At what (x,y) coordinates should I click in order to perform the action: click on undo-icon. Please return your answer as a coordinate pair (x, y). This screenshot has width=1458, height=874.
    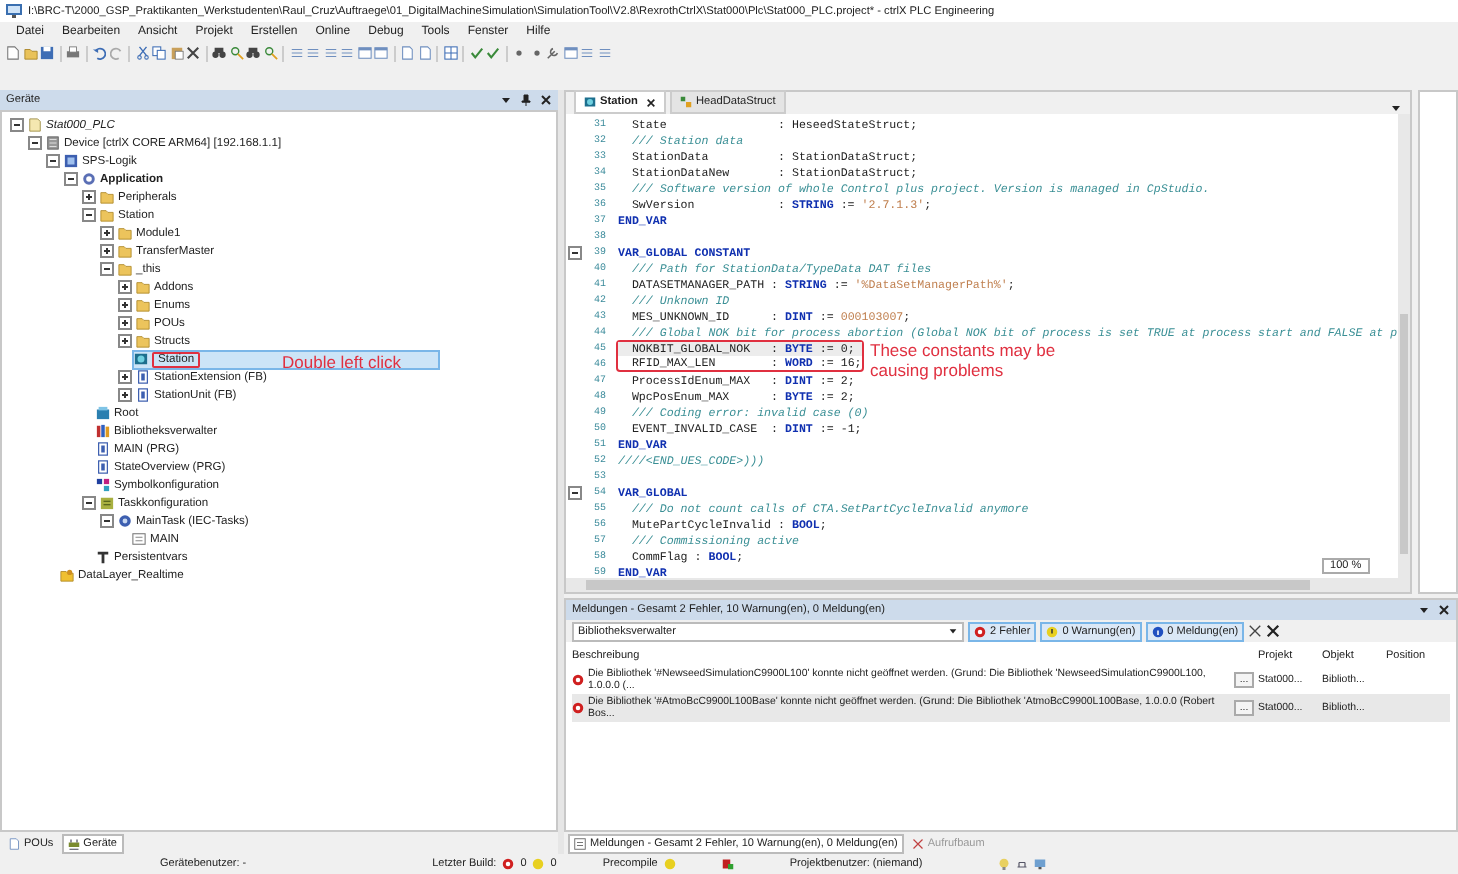
    Looking at the image, I should click on (99, 53).